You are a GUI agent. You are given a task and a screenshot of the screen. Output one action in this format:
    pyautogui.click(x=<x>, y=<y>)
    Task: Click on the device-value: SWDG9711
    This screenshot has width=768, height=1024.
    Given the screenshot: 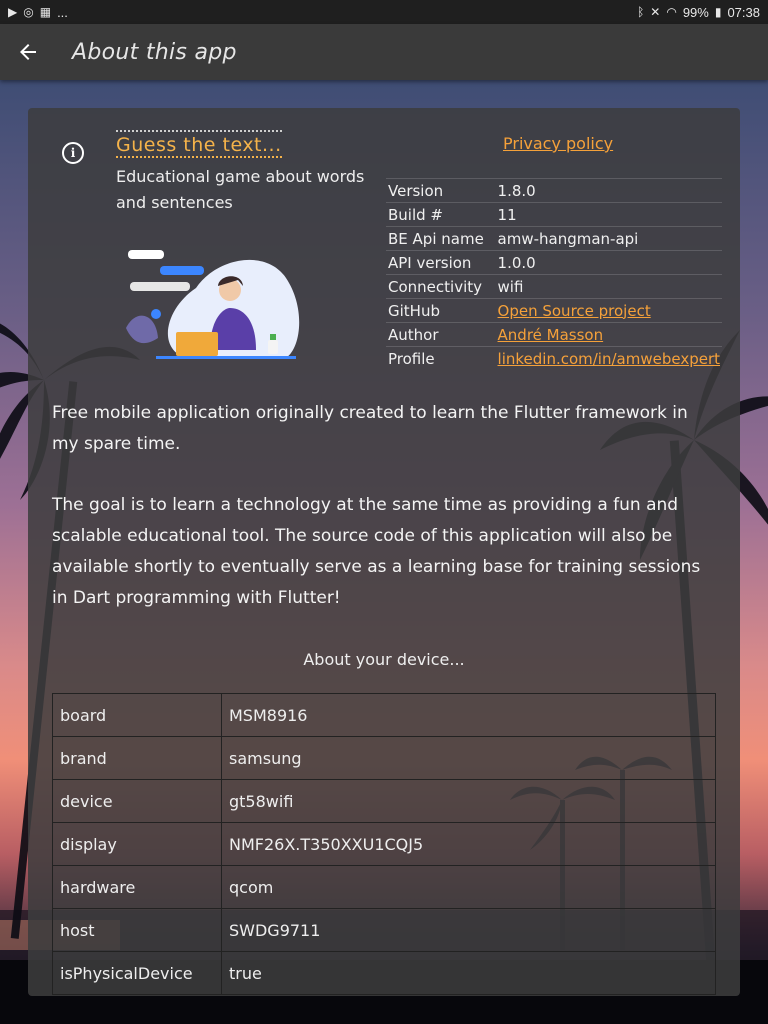 What is the action you would take?
    pyautogui.click(x=468, y=930)
    